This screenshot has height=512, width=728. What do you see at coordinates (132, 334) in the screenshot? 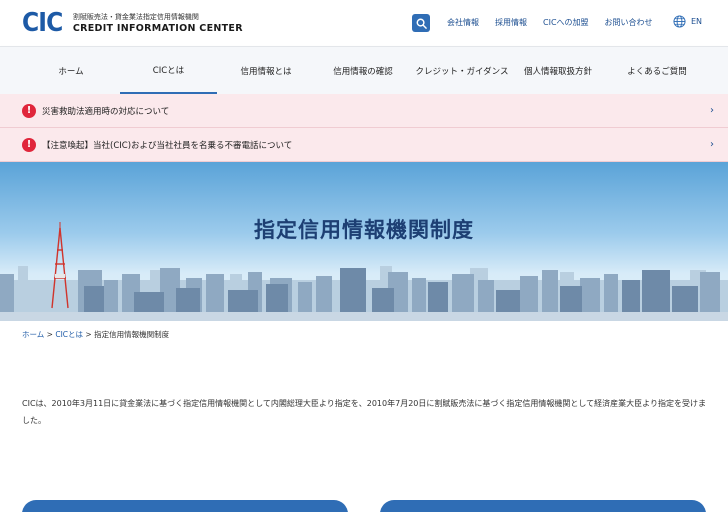
I see `breadcrumb-current: 指定信用情報機関制度` at bounding box center [132, 334].